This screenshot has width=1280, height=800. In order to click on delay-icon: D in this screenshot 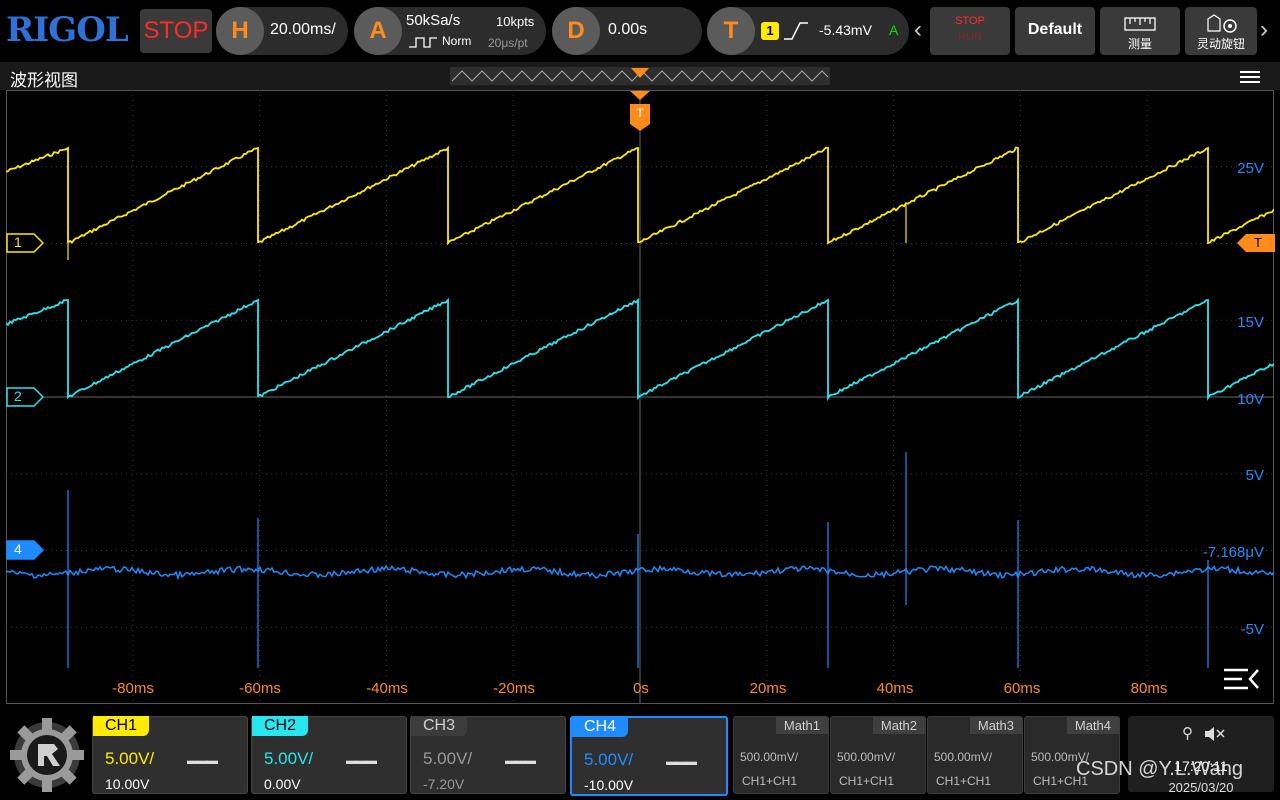, I will do `click(576, 31)`.